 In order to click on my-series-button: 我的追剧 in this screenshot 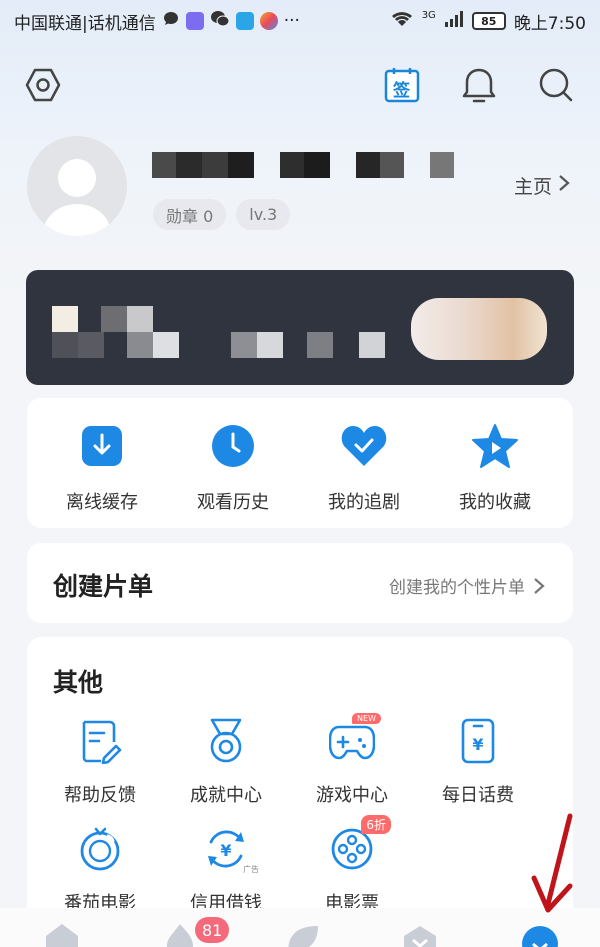, I will do `click(364, 468)`.